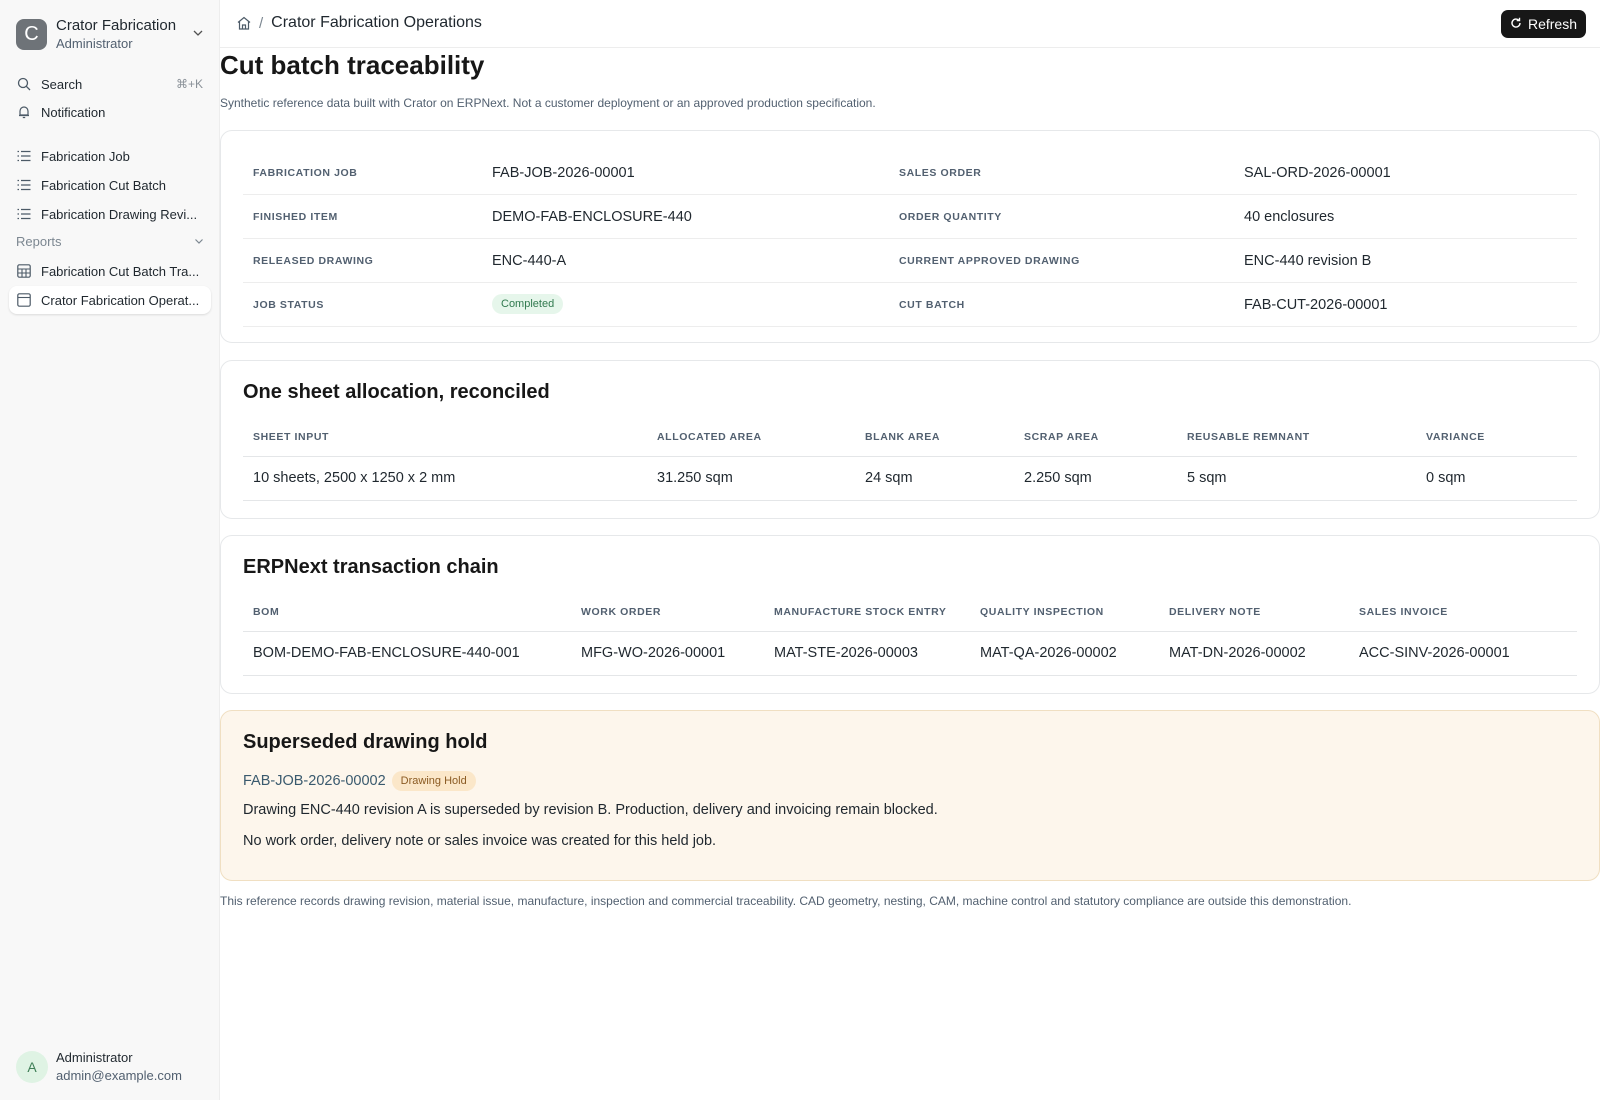  I want to click on refresh-icon, so click(1516, 24).